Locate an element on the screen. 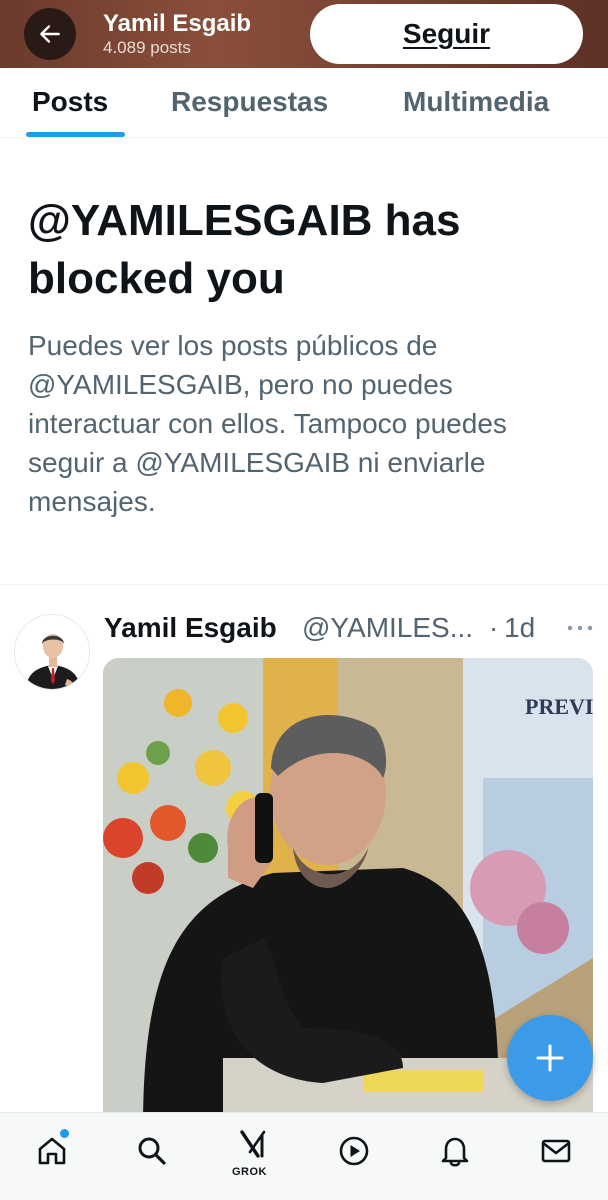  mail-icon is located at coordinates (556, 1151).